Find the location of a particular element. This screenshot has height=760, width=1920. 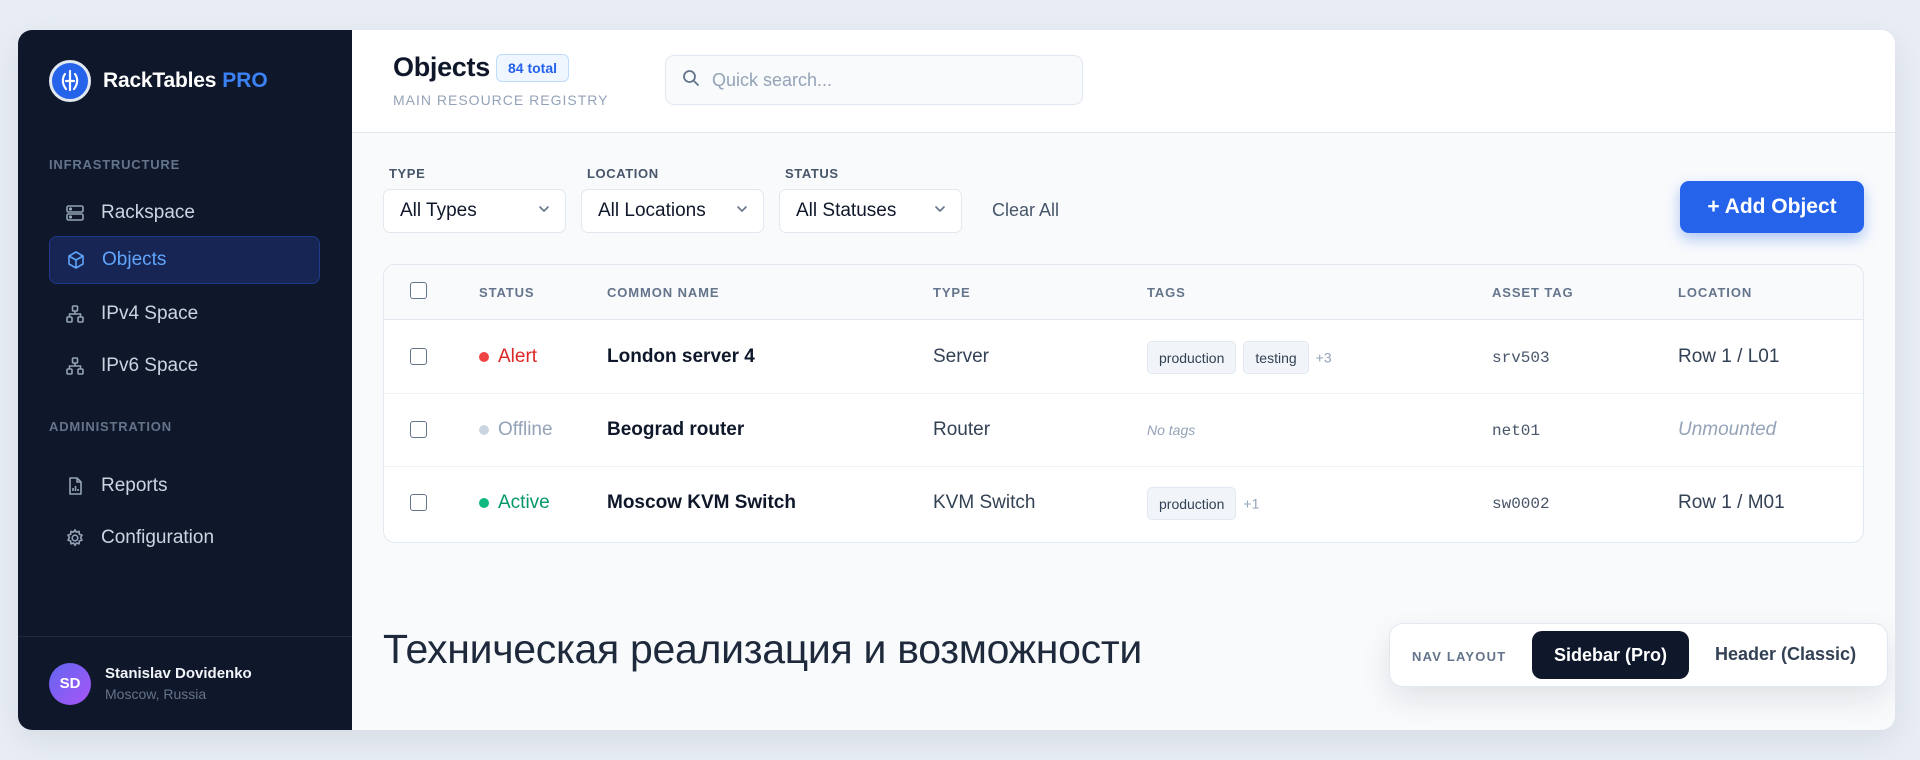

sidebar-item-rackspace: Rackspace is located at coordinates (184, 213).